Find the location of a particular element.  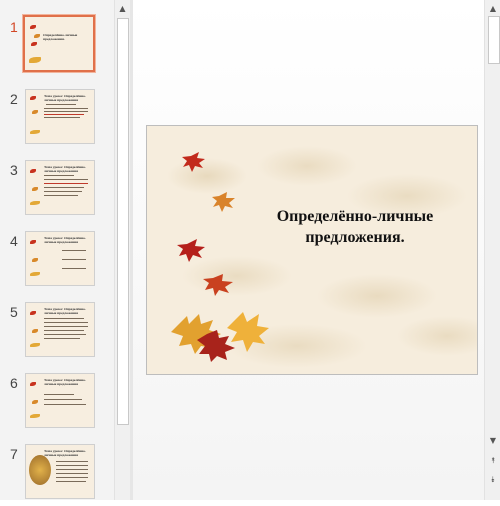

slide-number: 7 is located at coordinates (14, 454).